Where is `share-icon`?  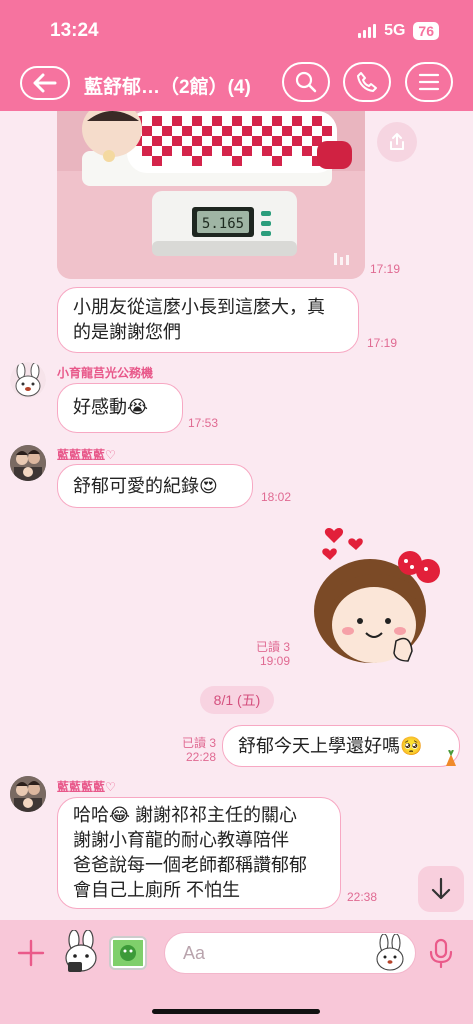 share-icon is located at coordinates (397, 141).